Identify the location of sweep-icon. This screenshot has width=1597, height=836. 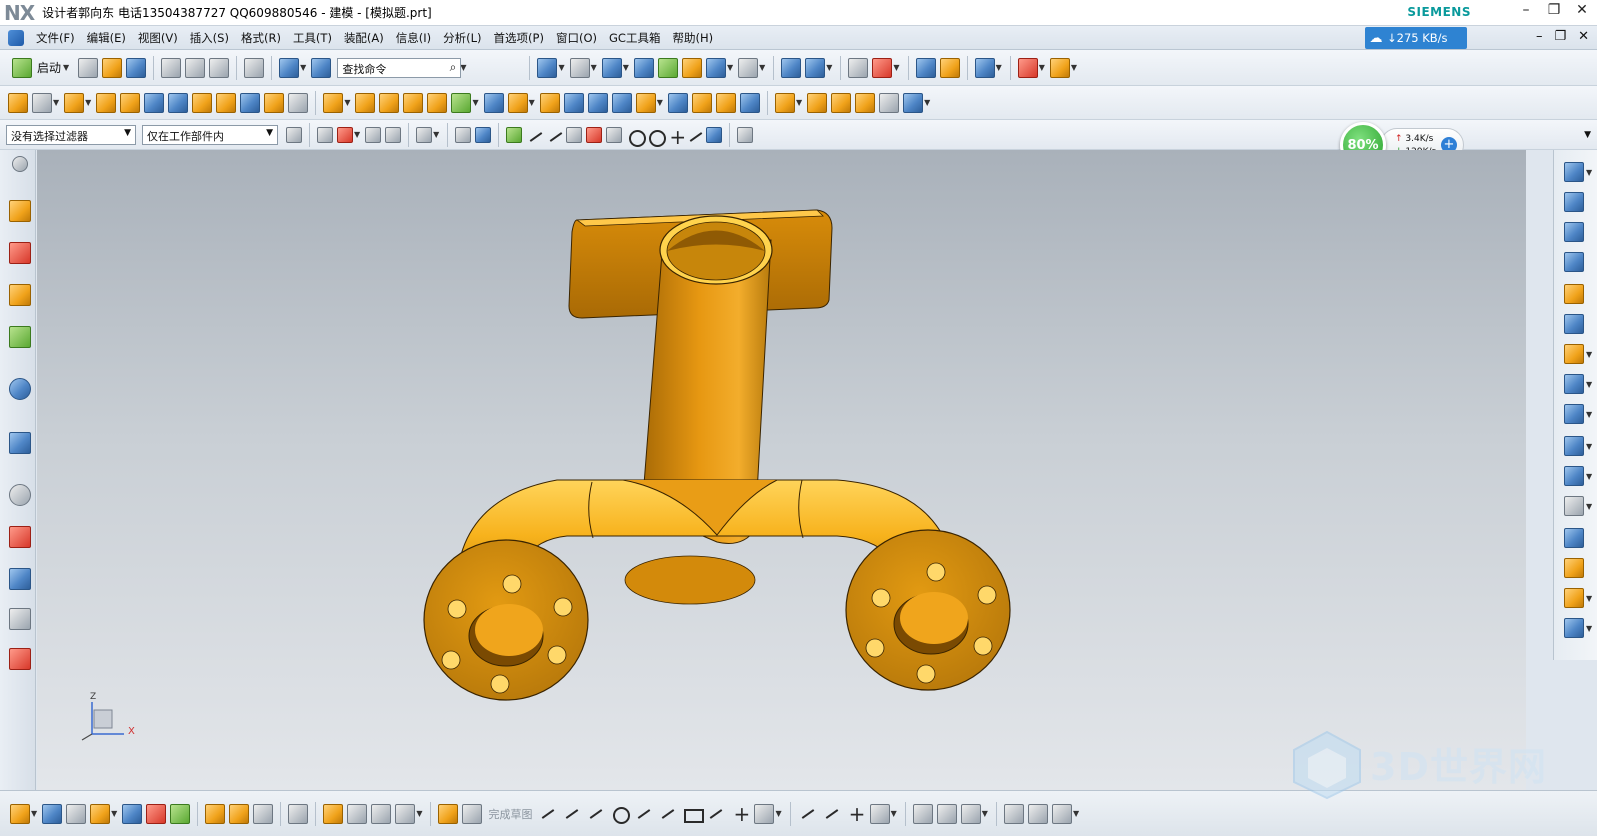
(130, 102).